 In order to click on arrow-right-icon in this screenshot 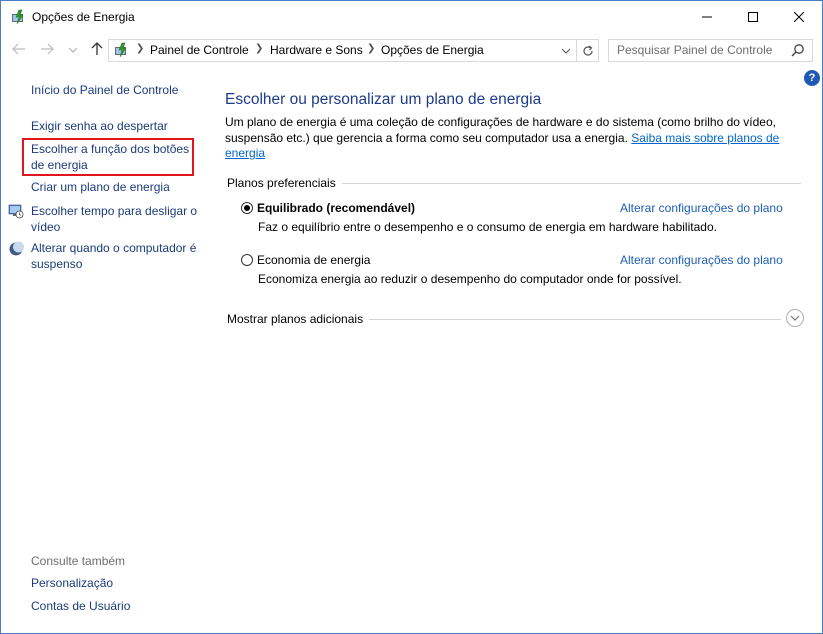, I will do `click(47, 49)`.